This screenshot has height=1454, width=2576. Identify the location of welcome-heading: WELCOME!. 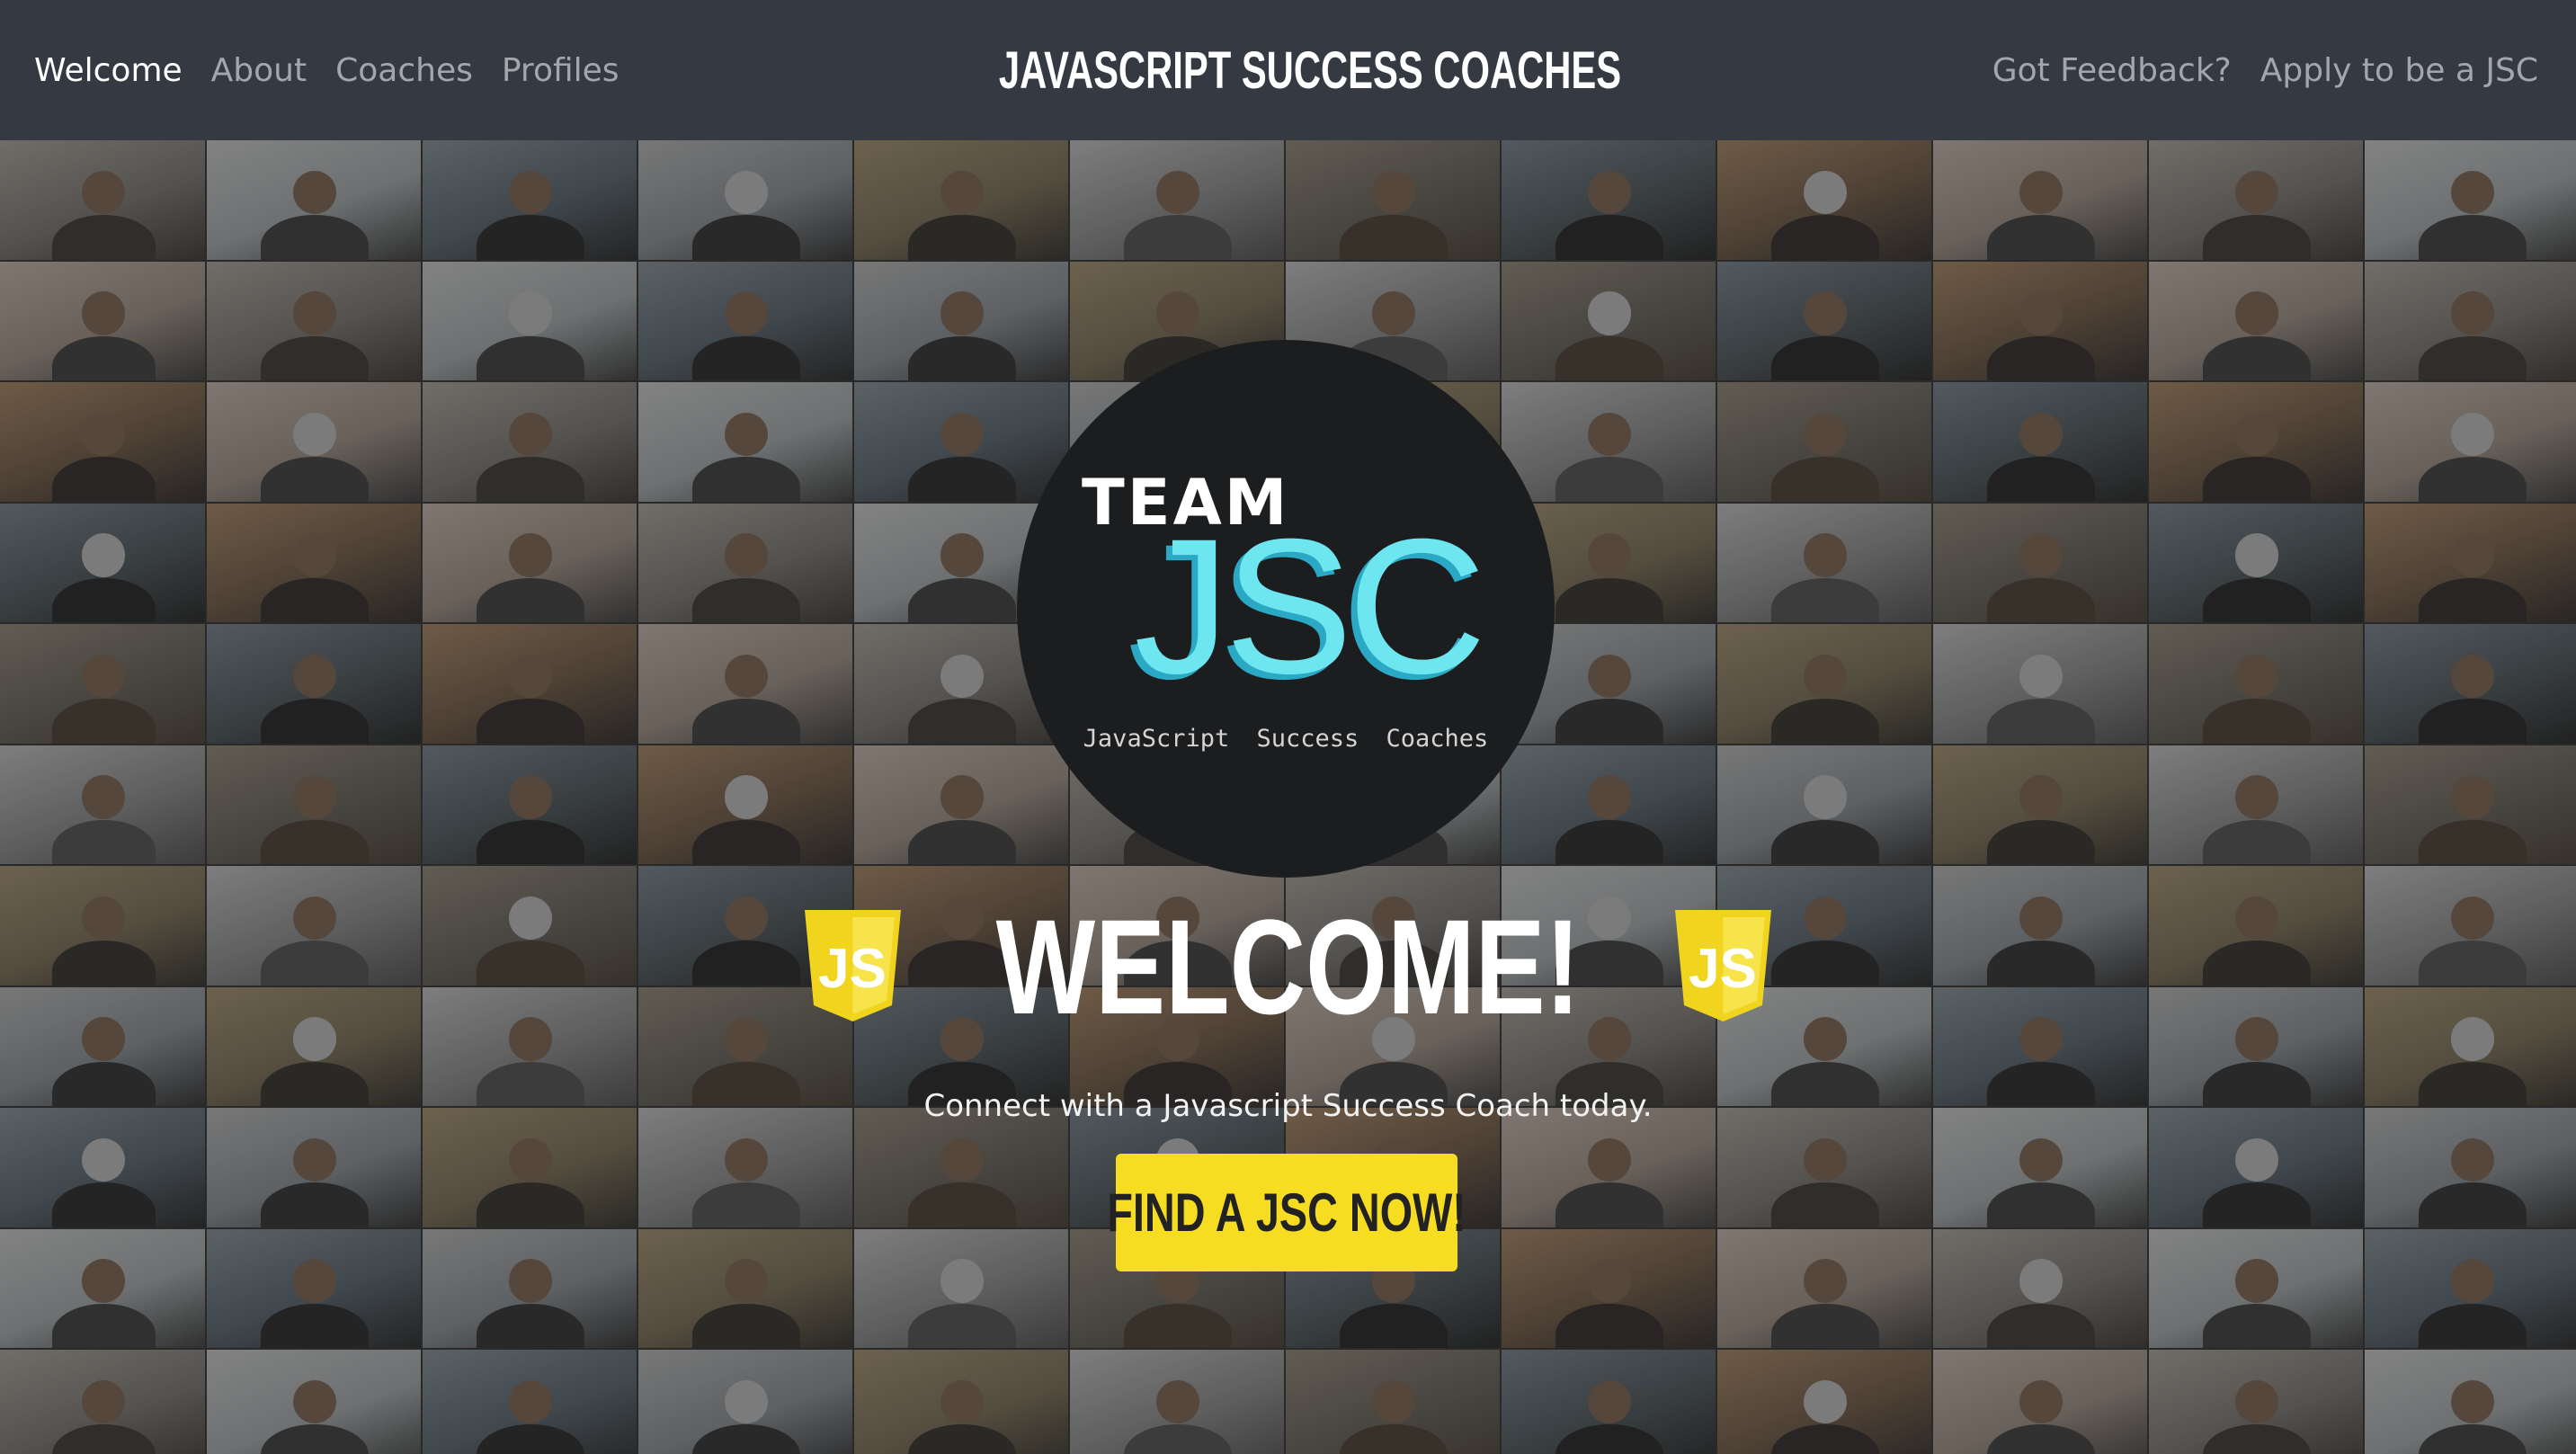
(1288, 966).